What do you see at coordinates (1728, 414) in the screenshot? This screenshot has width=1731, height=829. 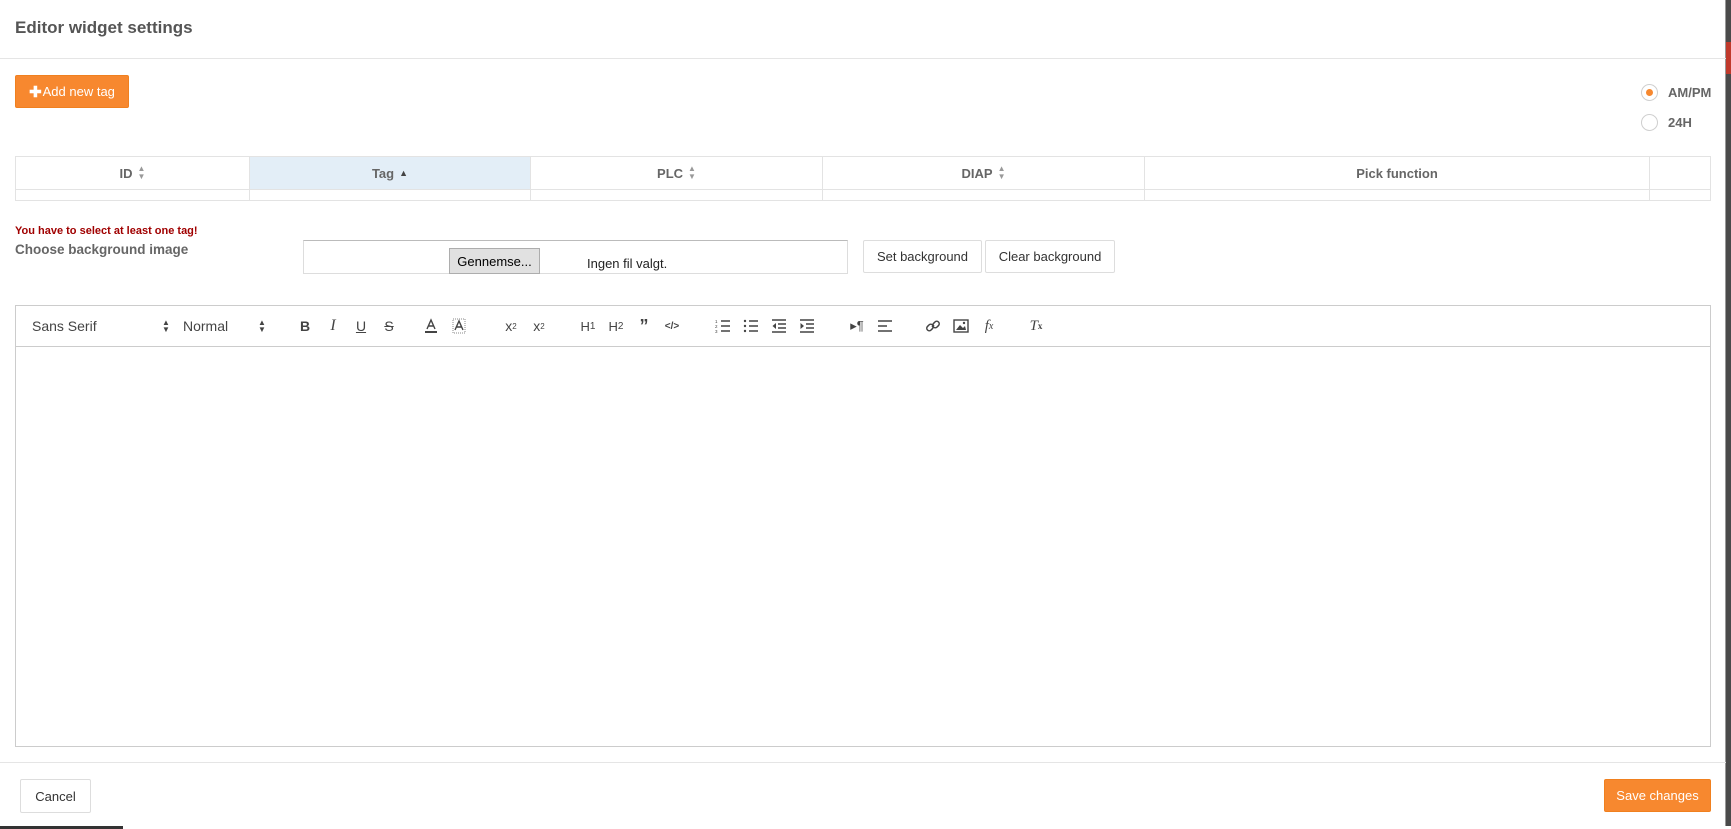 I see `backdrop-edge` at bounding box center [1728, 414].